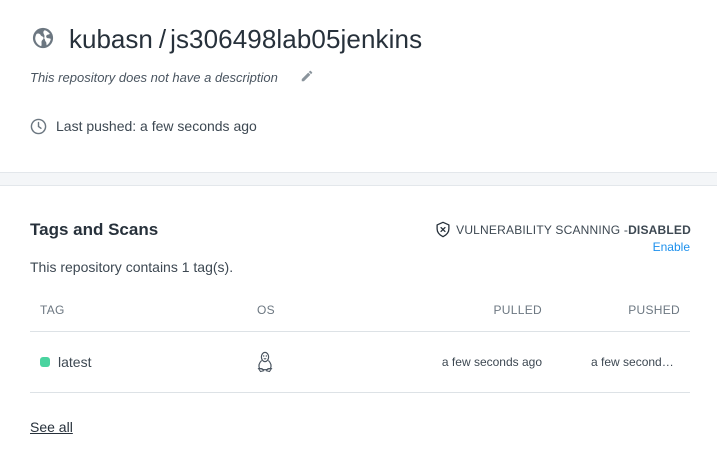 This screenshot has height=457, width=717. I want to click on enable-scanning-link: Enable, so click(671, 247).